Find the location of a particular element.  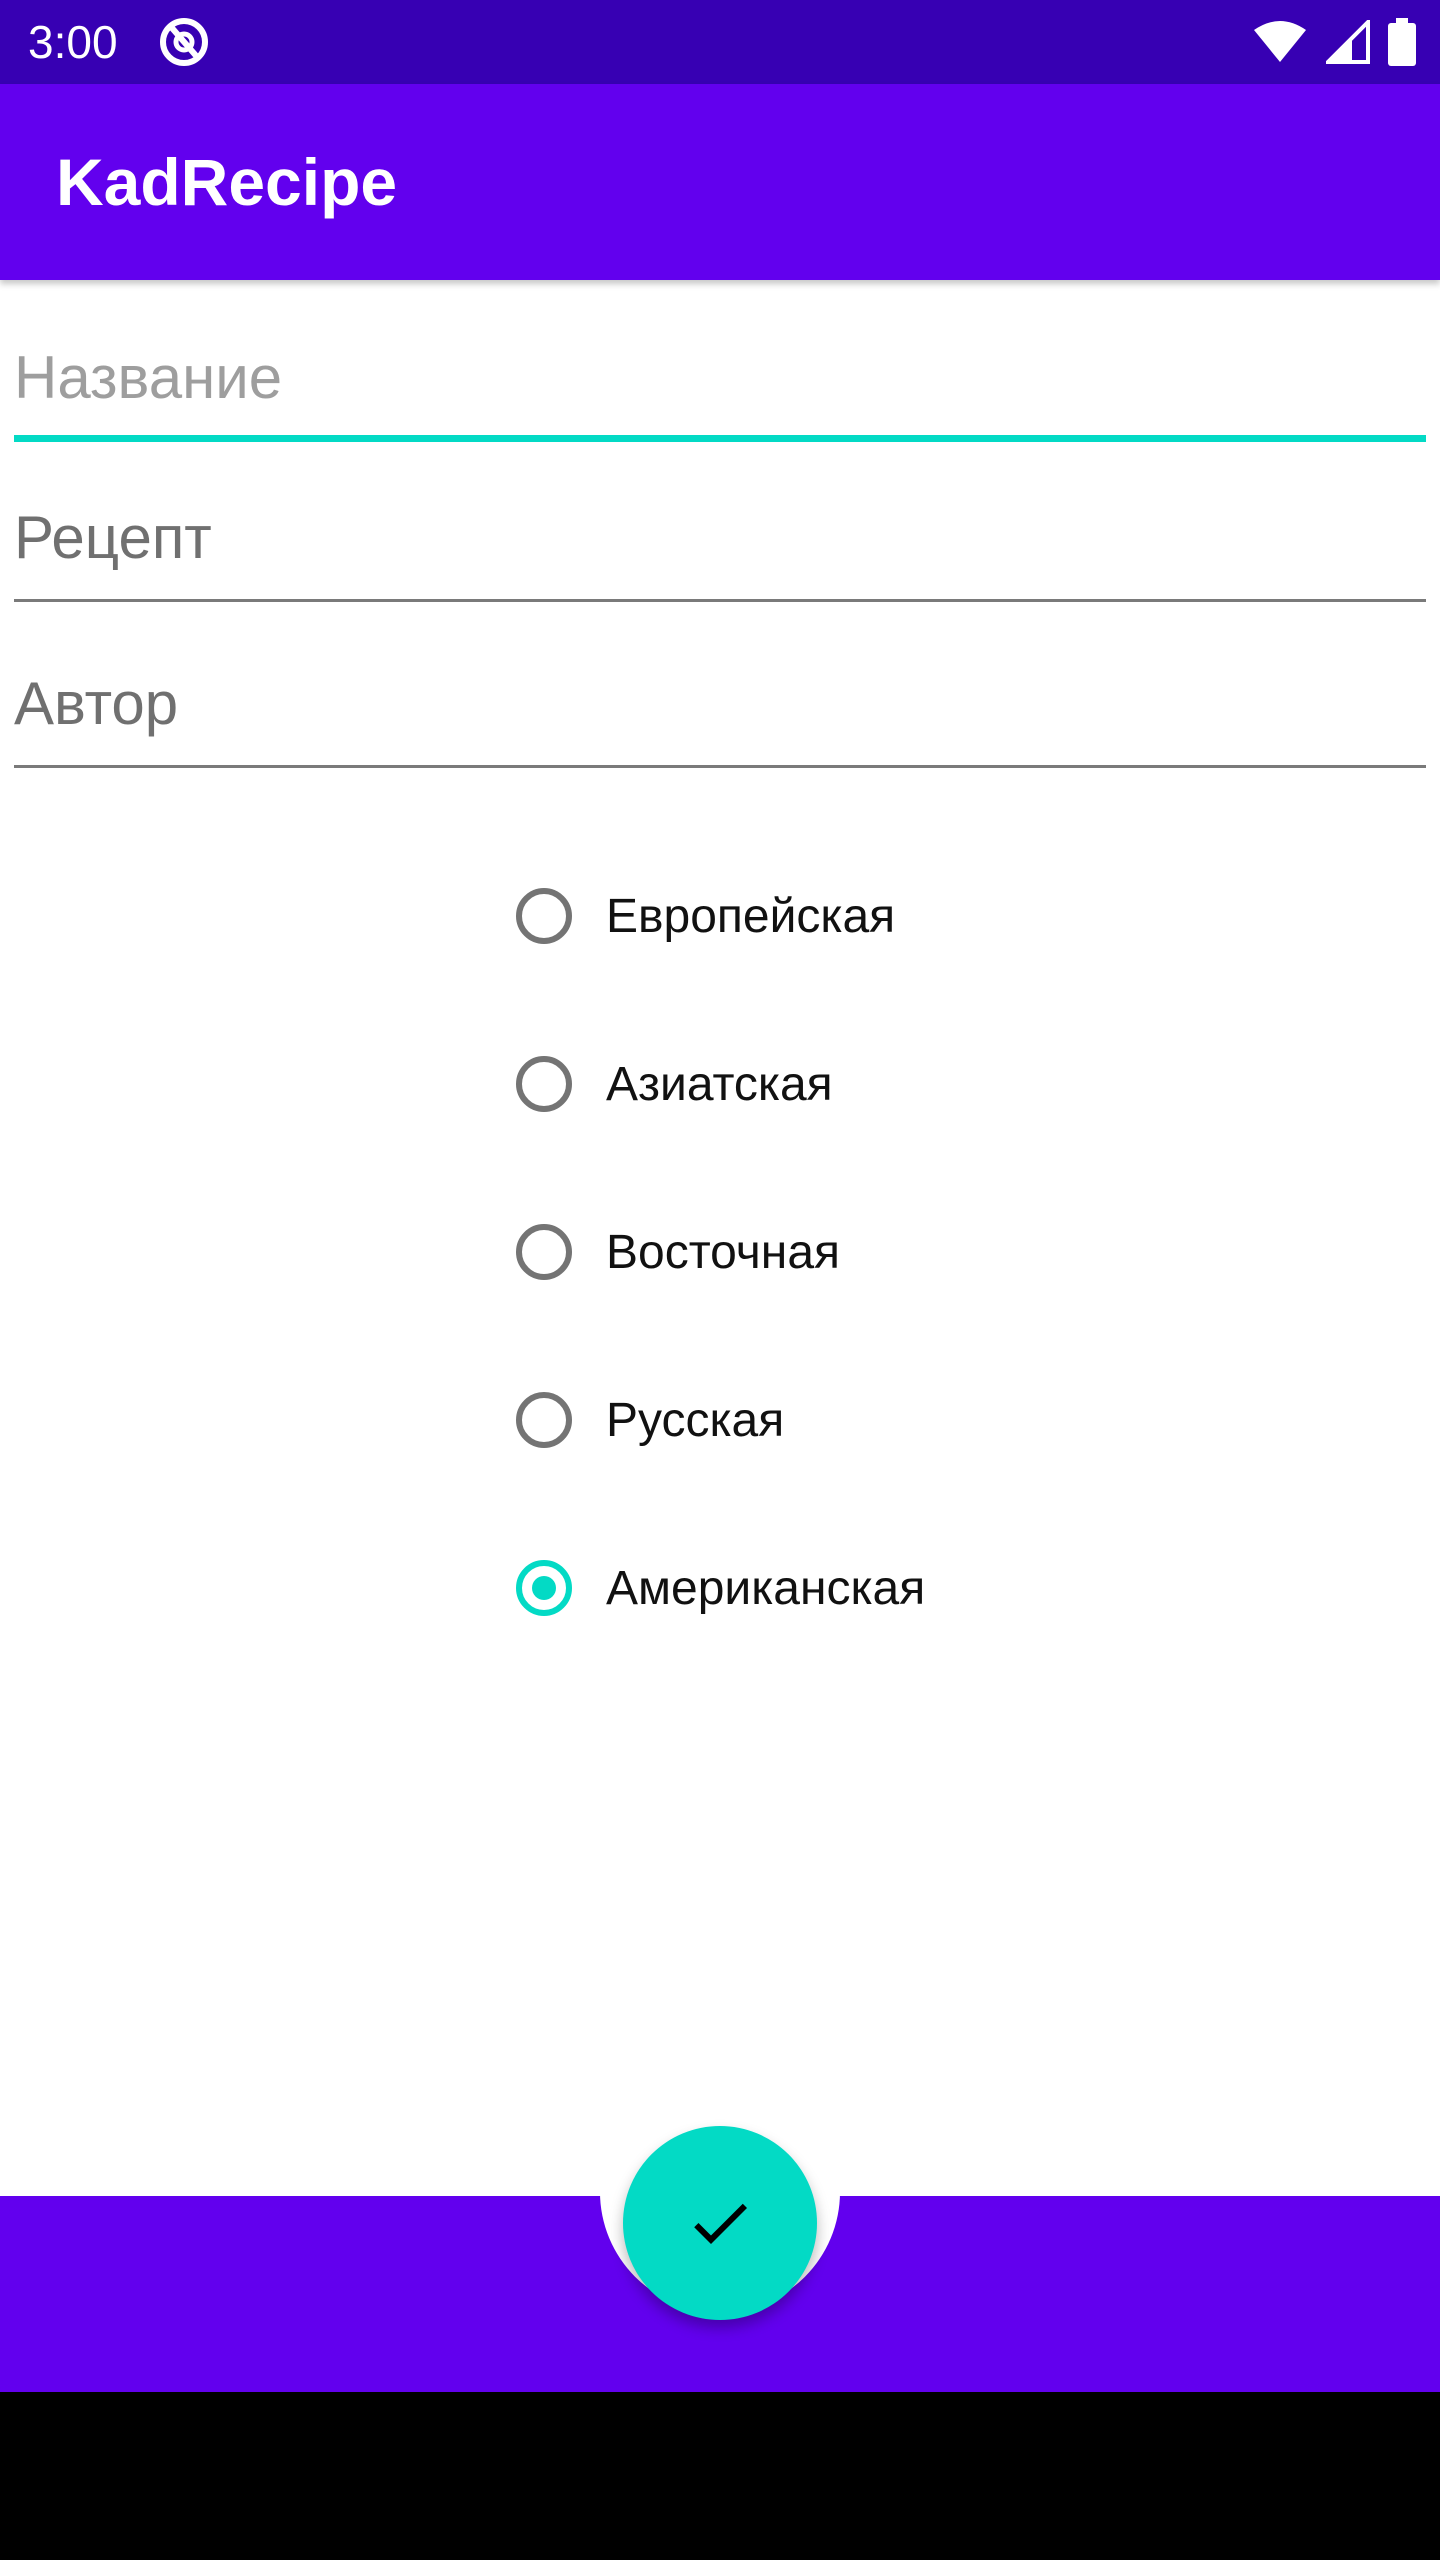

radio-label: Американская is located at coordinates (766, 1588).